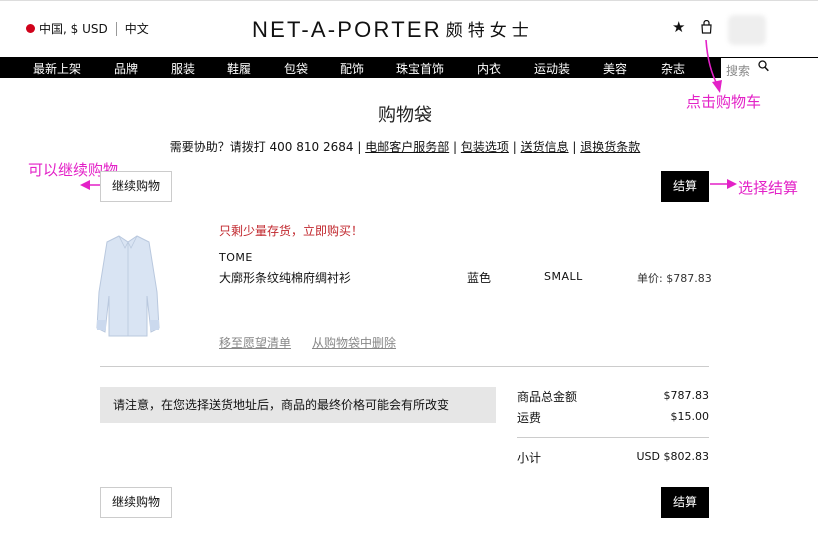 The width and height of the screenshot is (818, 534). I want to click on nav-item-clothing: 服装, so click(183, 68).